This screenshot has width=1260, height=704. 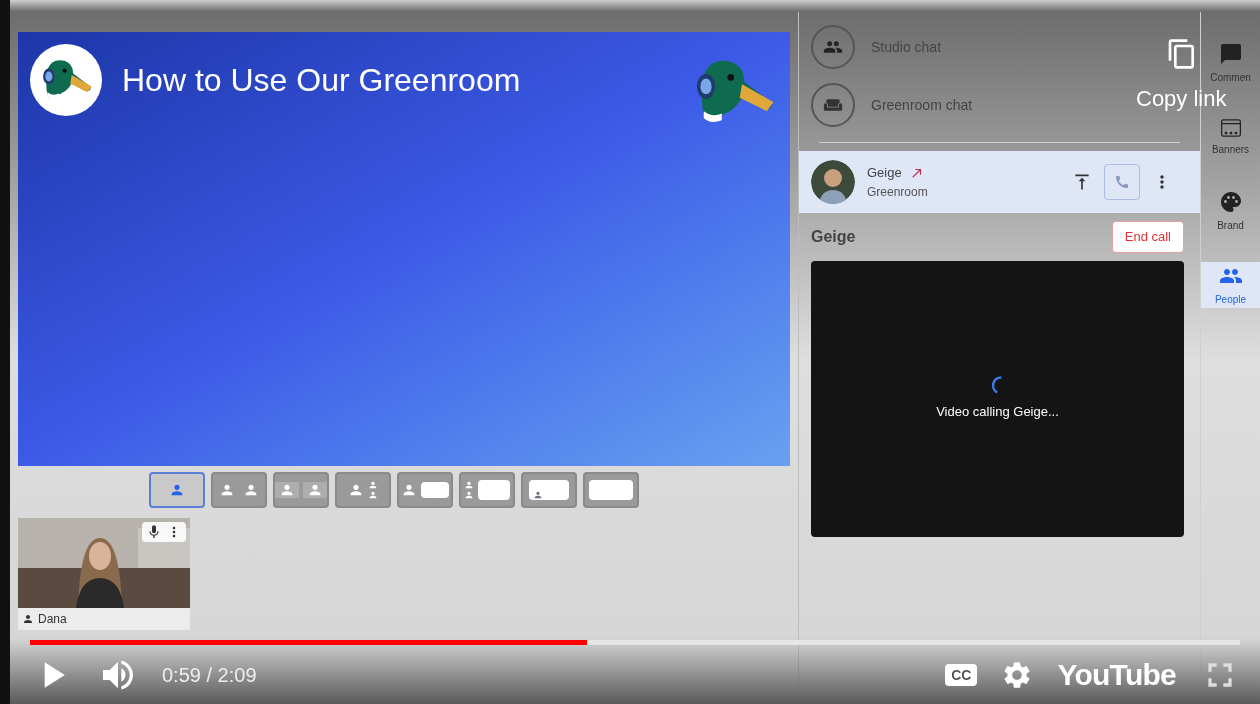 What do you see at coordinates (1230, 285) in the screenshot?
I see `rail-item: People` at bounding box center [1230, 285].